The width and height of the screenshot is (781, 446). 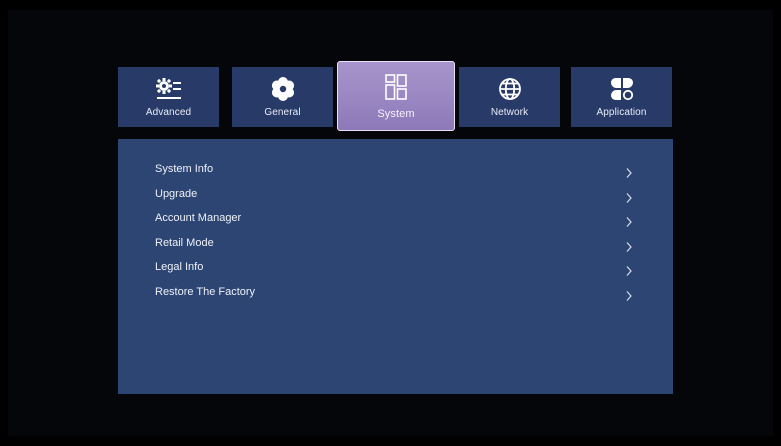 What do you see at coordinates (621, 89) in the screenshot?
I see `apps-icon` at bounding box center [621, 89].